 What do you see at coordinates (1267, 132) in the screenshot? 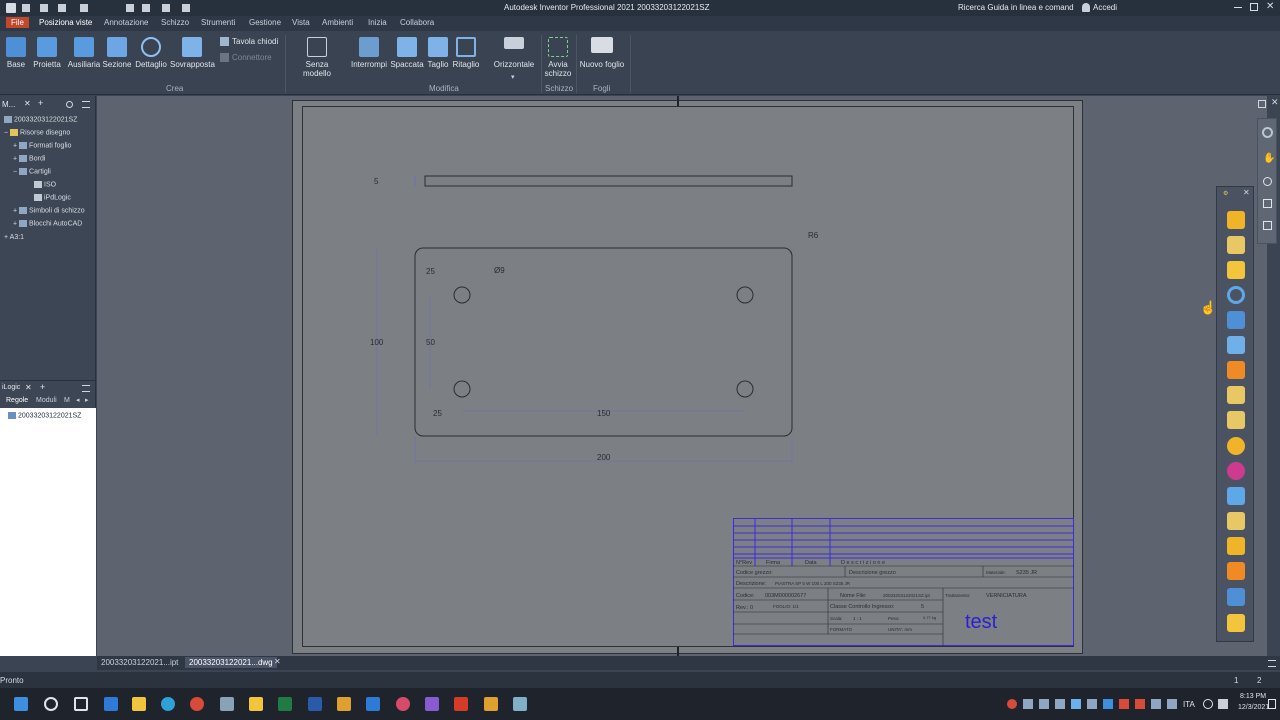
I see `steering-wheel-icon` at bounding box center [1267, 132].